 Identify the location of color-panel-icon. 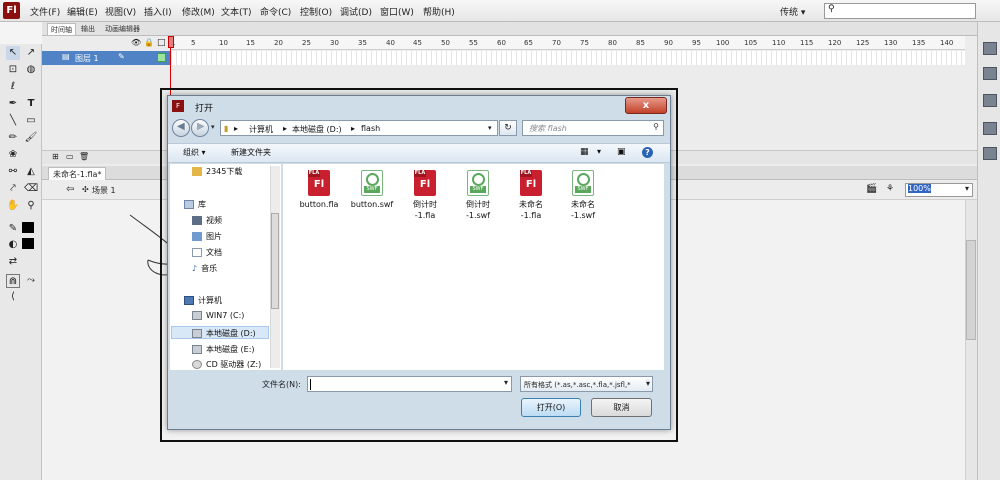
(990, 100).